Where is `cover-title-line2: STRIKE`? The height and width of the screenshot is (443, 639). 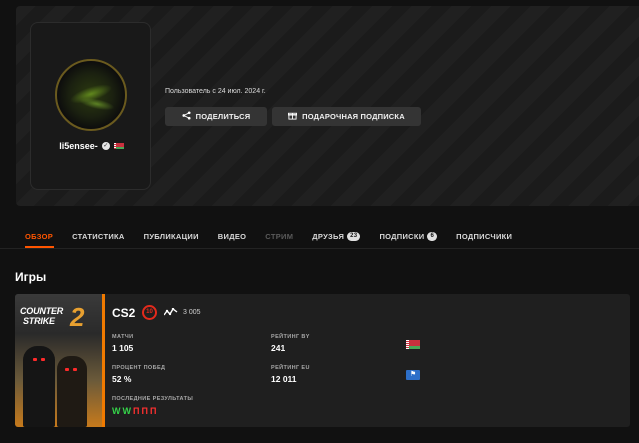 cover-title-line2: STRIKE is located at coordinates (39, 321).